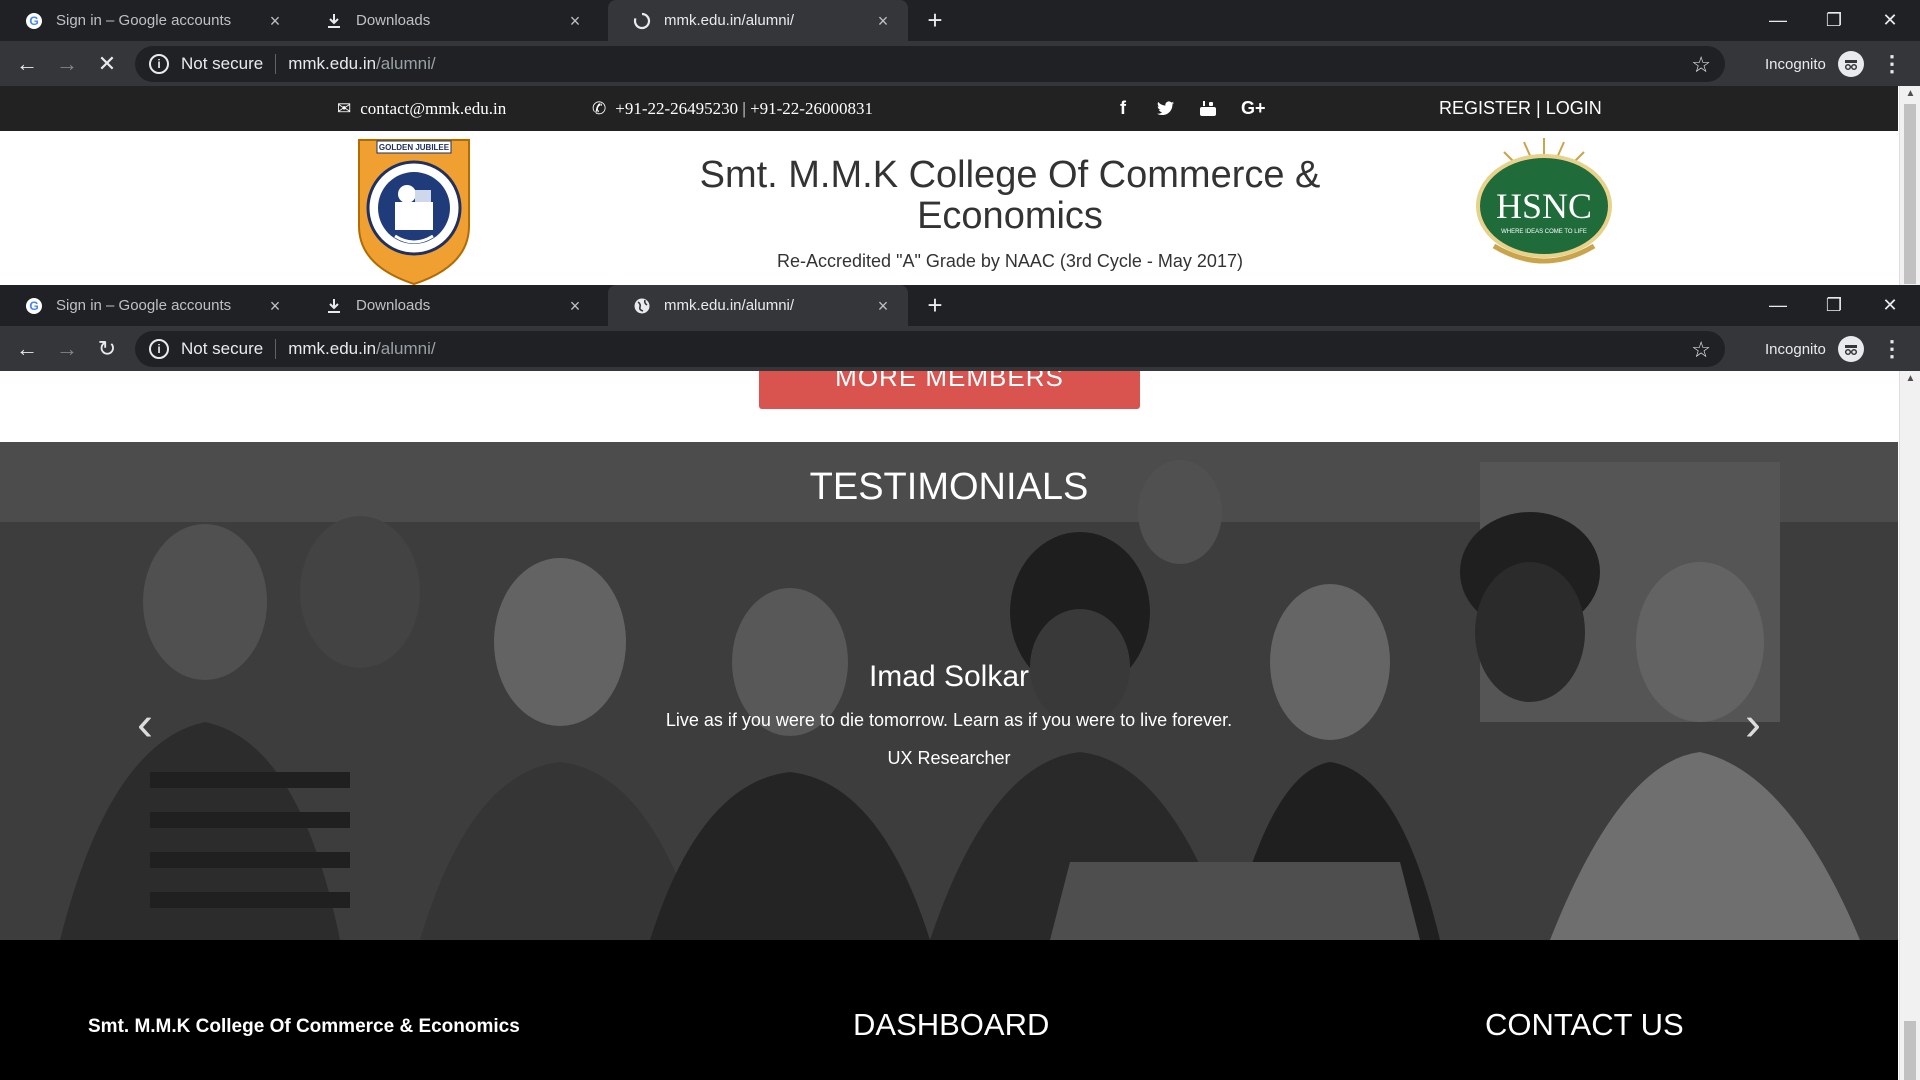 The height and width of the screenshot is (1080, 1920). I want to click on contact-email: ✉ contact@mmk.edu.in, so click(421, 108).